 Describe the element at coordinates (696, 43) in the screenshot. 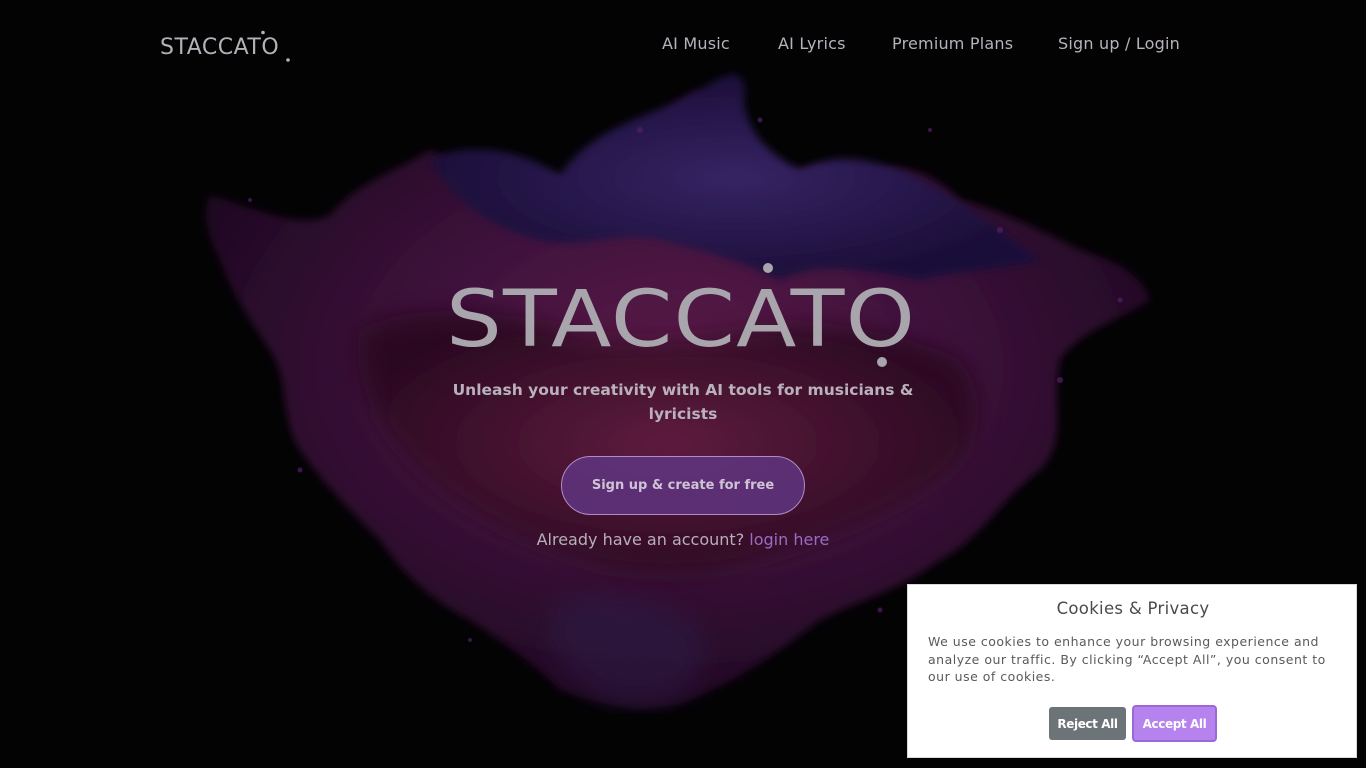

I see `nav-ai-music: AI Music` at that location.